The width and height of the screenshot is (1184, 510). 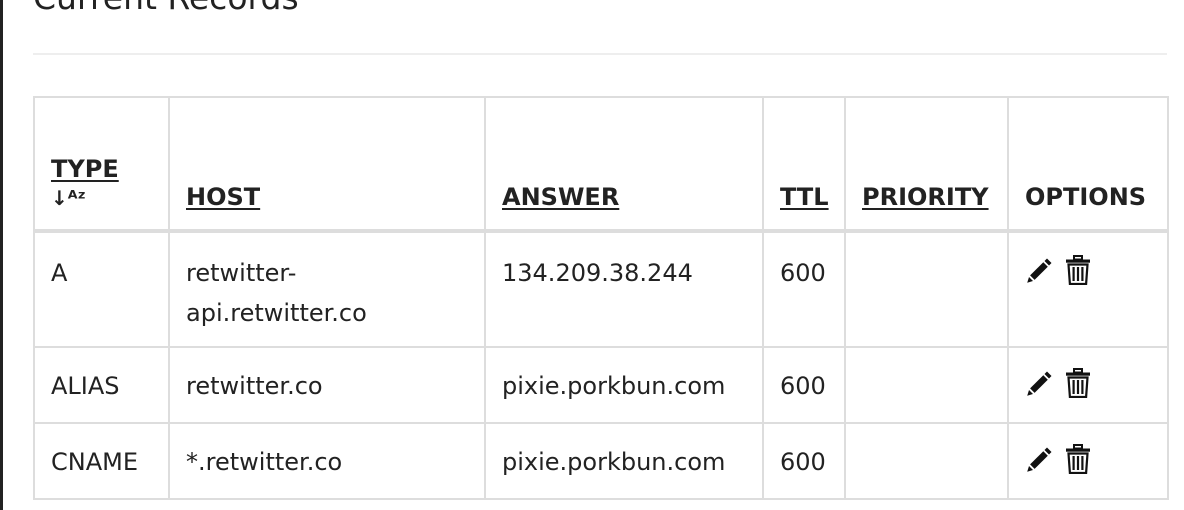 I want to click on sort-by-priority-link: PRIORITY, so click(x=925, y=197).